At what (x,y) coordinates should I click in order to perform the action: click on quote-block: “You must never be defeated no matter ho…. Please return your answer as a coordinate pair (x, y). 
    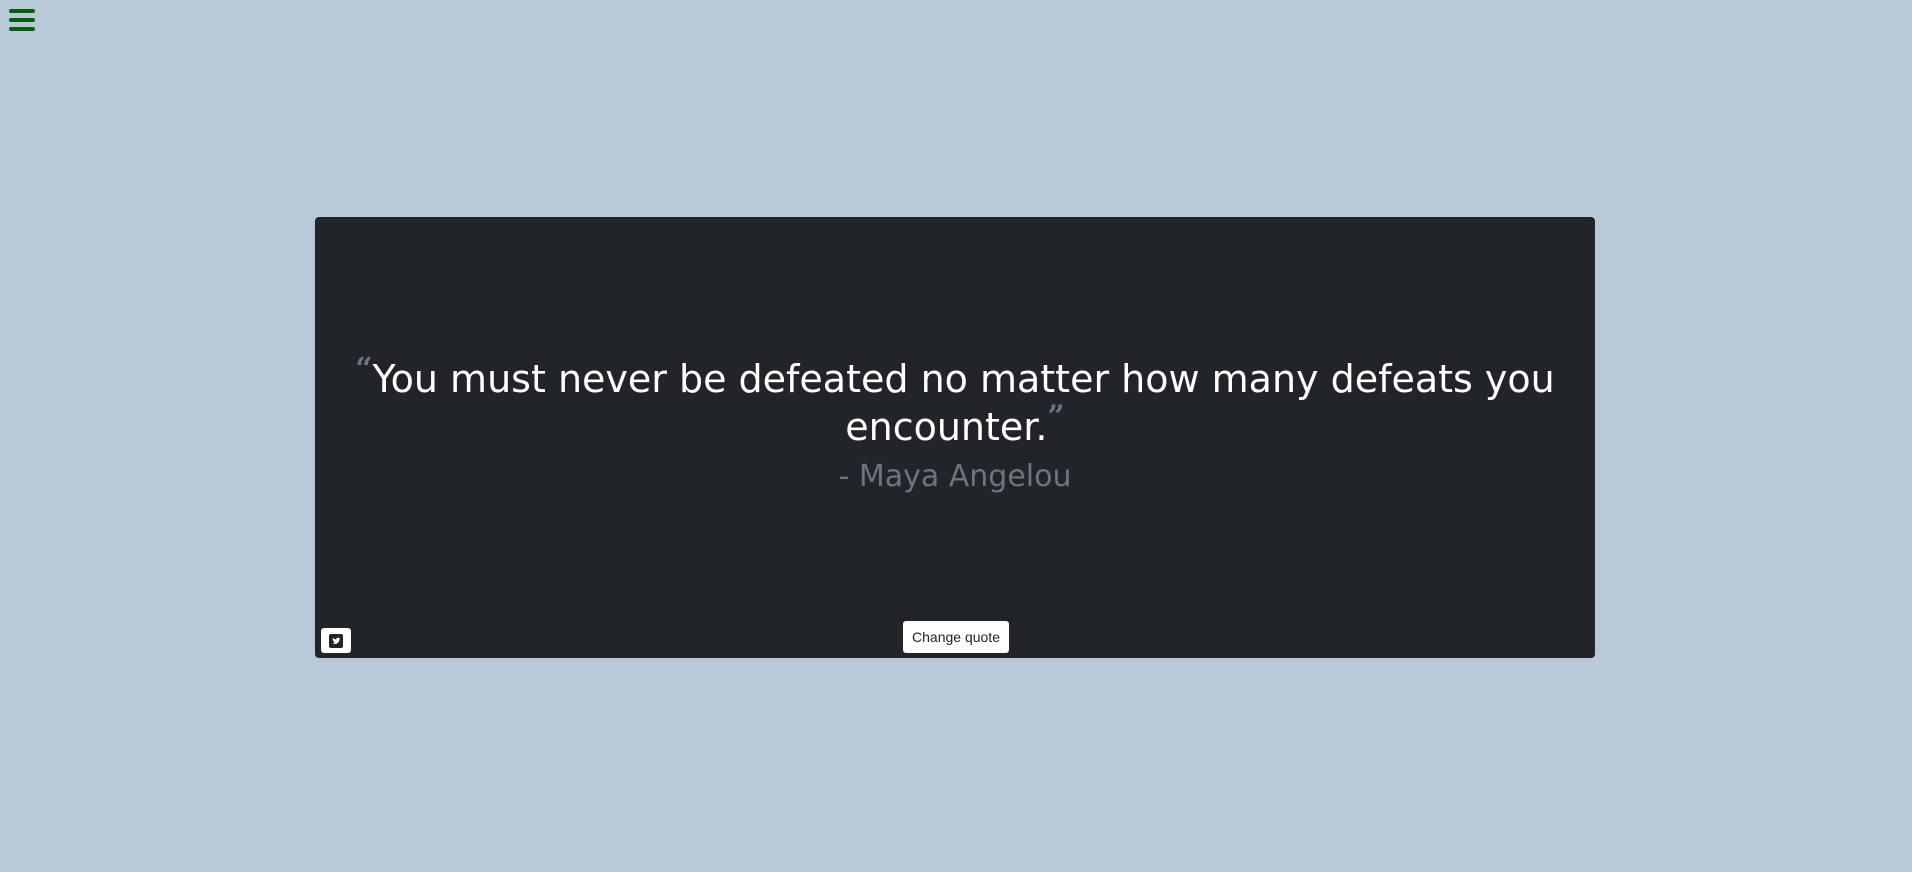
    Looking at the image, I should click on (955, 425).